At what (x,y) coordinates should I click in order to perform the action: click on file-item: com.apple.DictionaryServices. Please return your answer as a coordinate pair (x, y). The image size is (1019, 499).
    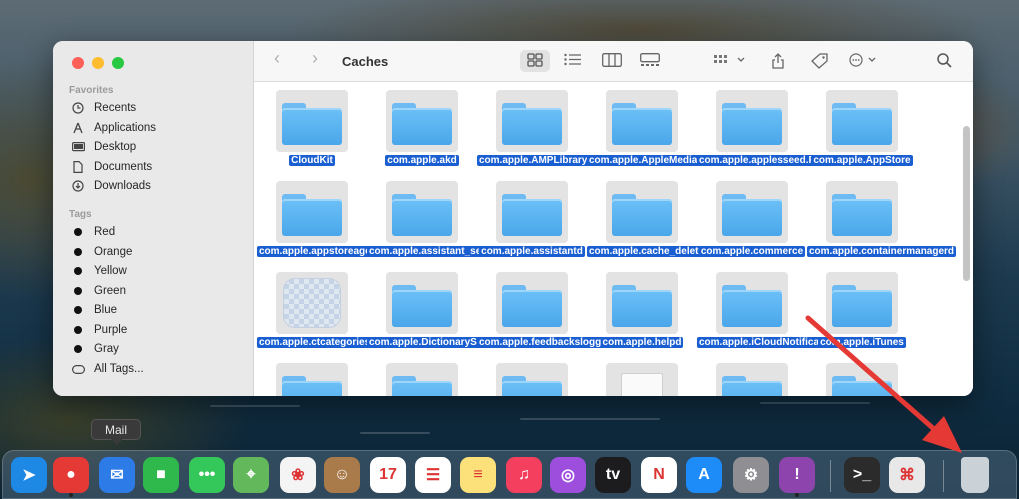
    Looking at the image, I should click on (440, 310).